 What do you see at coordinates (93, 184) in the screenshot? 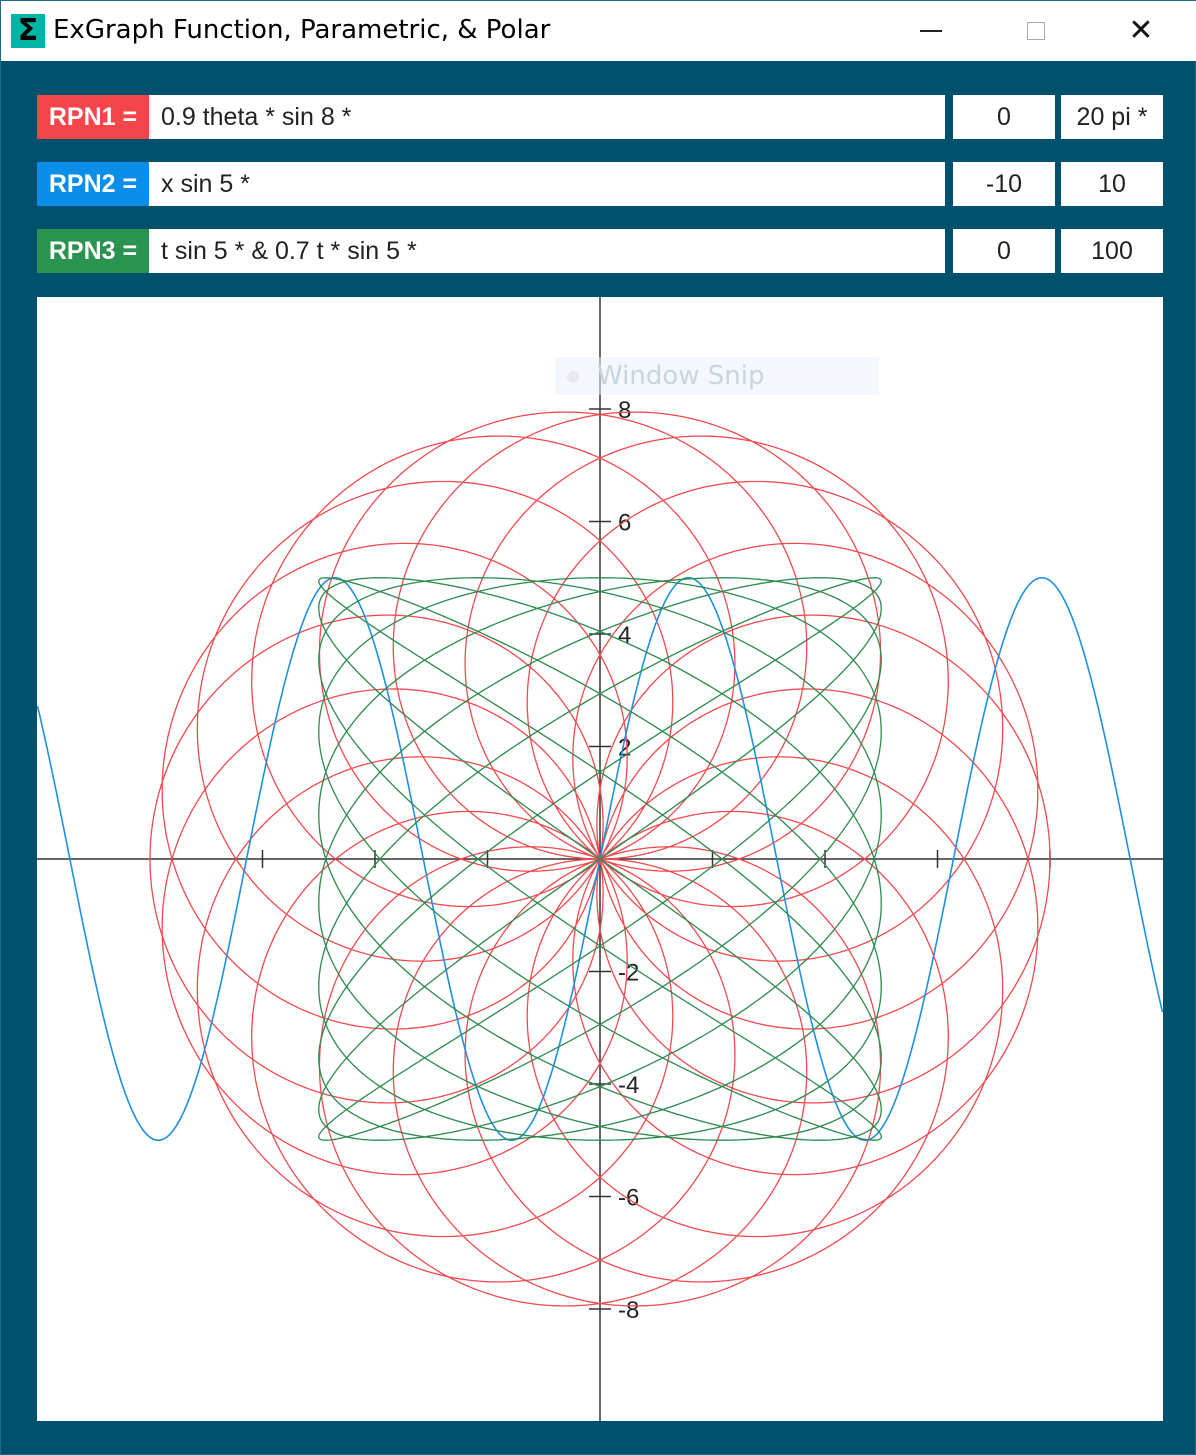
I see `rpn2-label: RPN2 =` at bounding box center [93, 184].